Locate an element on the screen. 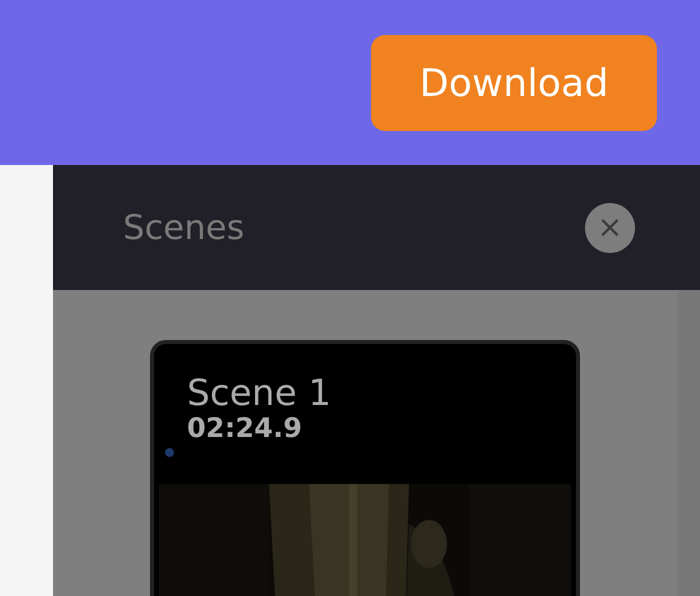 The height and width of the screenshot is (596, 700). close-button: × is located at coordinates (610, 227).